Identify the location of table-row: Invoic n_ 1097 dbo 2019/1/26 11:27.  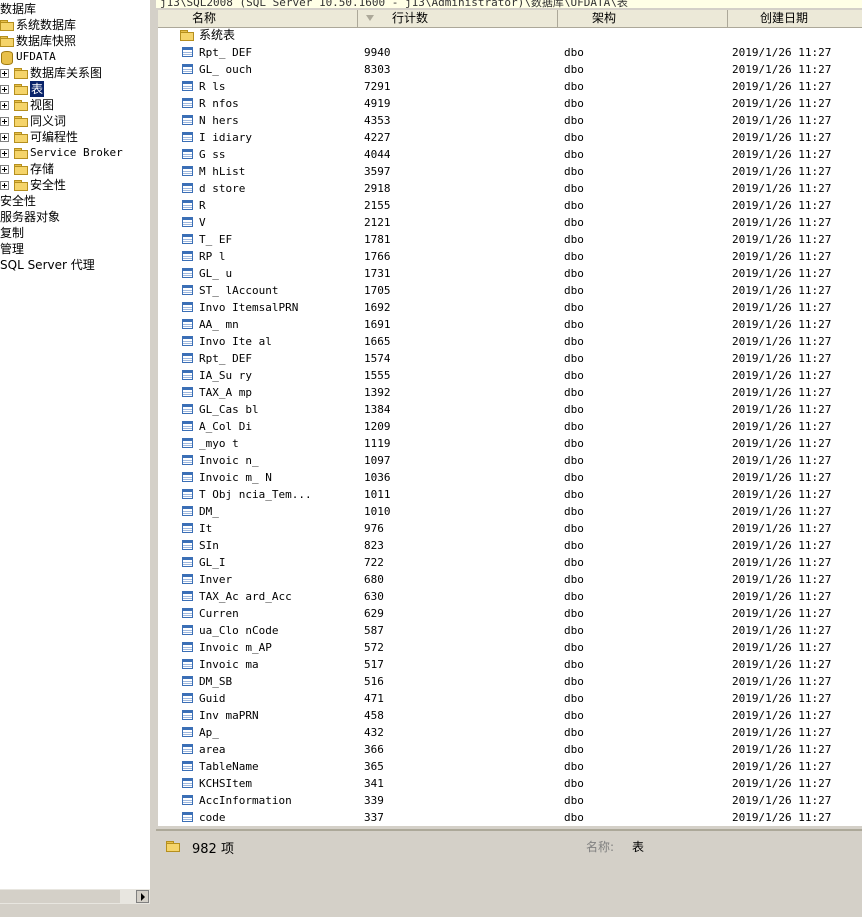
(510, 460).